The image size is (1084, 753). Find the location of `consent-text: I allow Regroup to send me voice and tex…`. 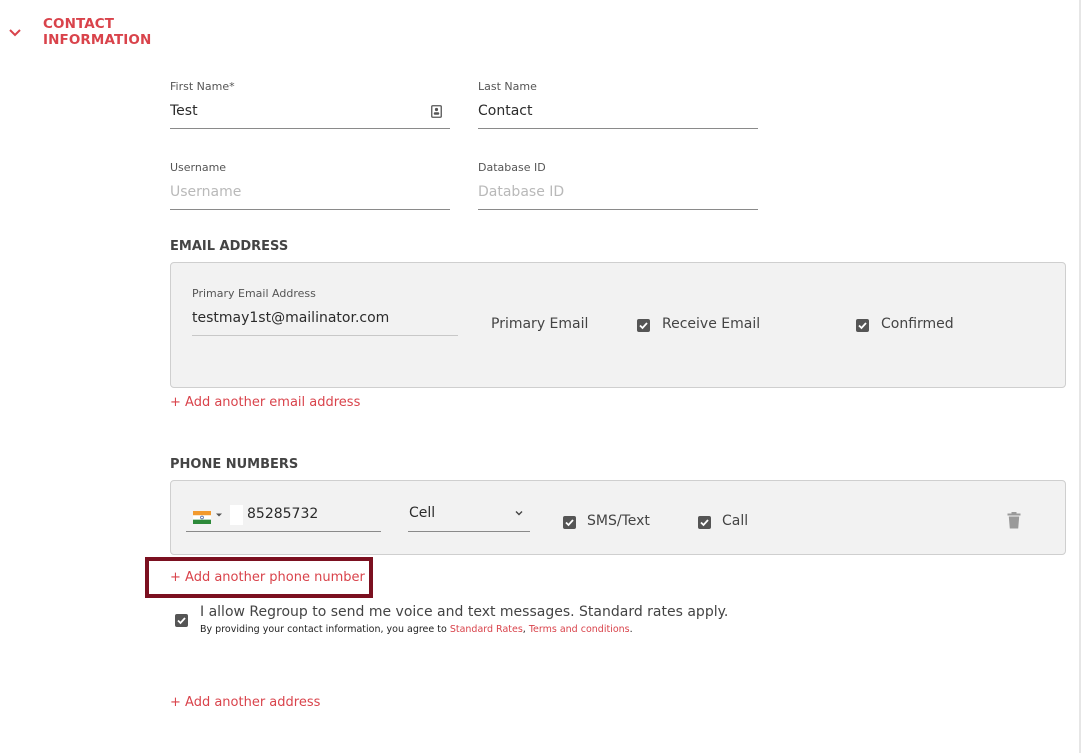

consent-text: I allow Regroup to send me voice and tex… is located at coordinates (464, 612).